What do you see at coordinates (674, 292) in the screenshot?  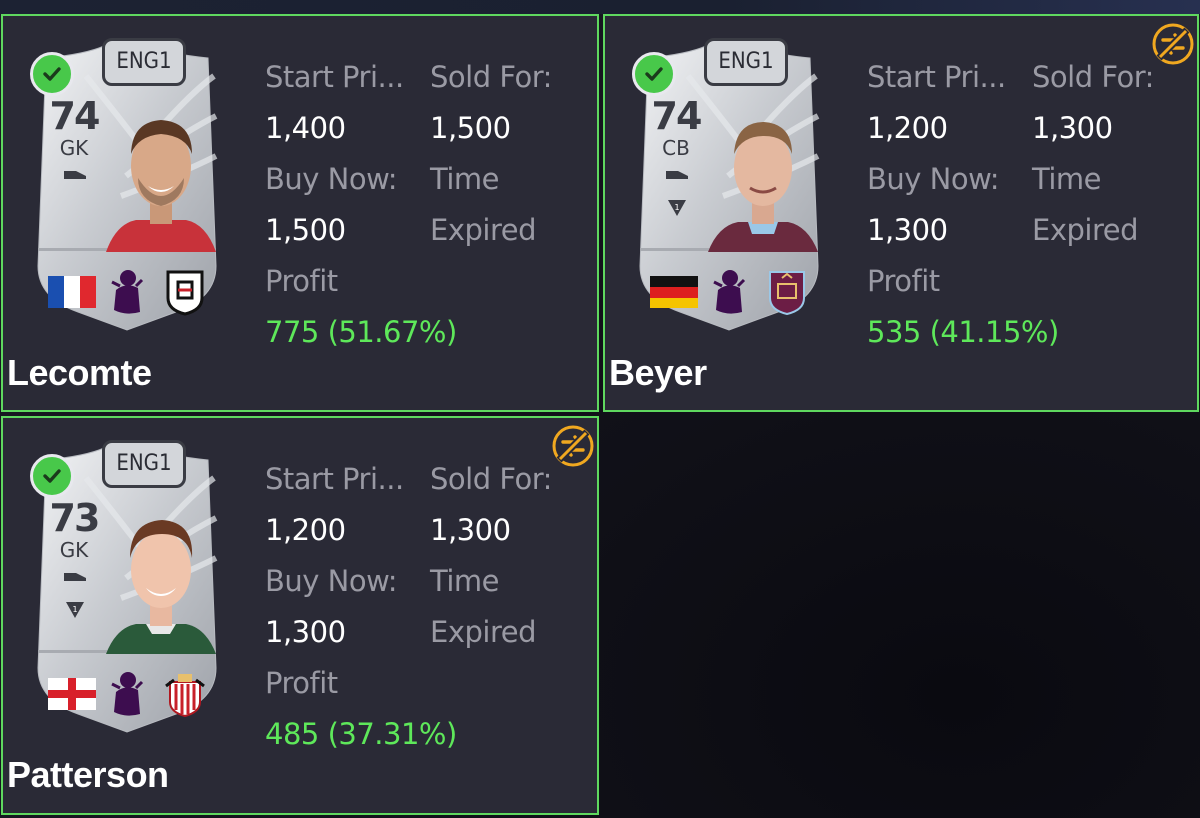 I see `germany-flag-icon` at bounding box center [674, 292].